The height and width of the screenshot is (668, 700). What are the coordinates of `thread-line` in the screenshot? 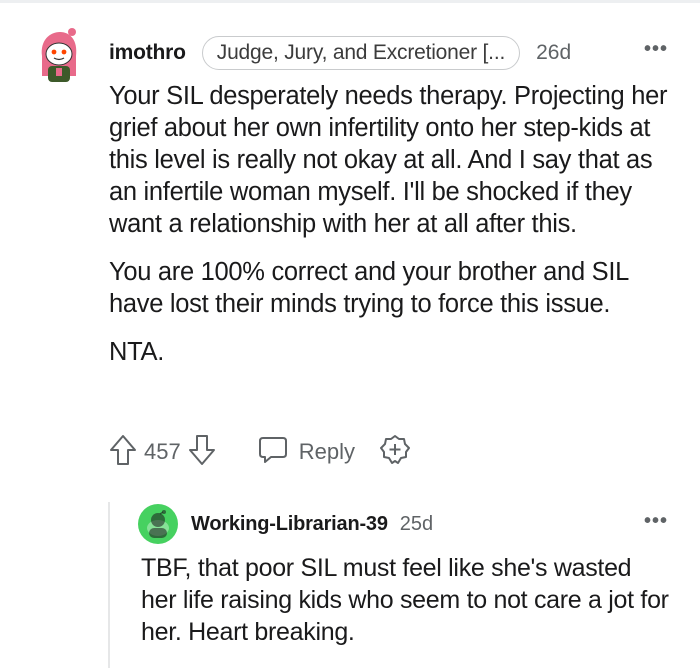 It's located at (109, 585).